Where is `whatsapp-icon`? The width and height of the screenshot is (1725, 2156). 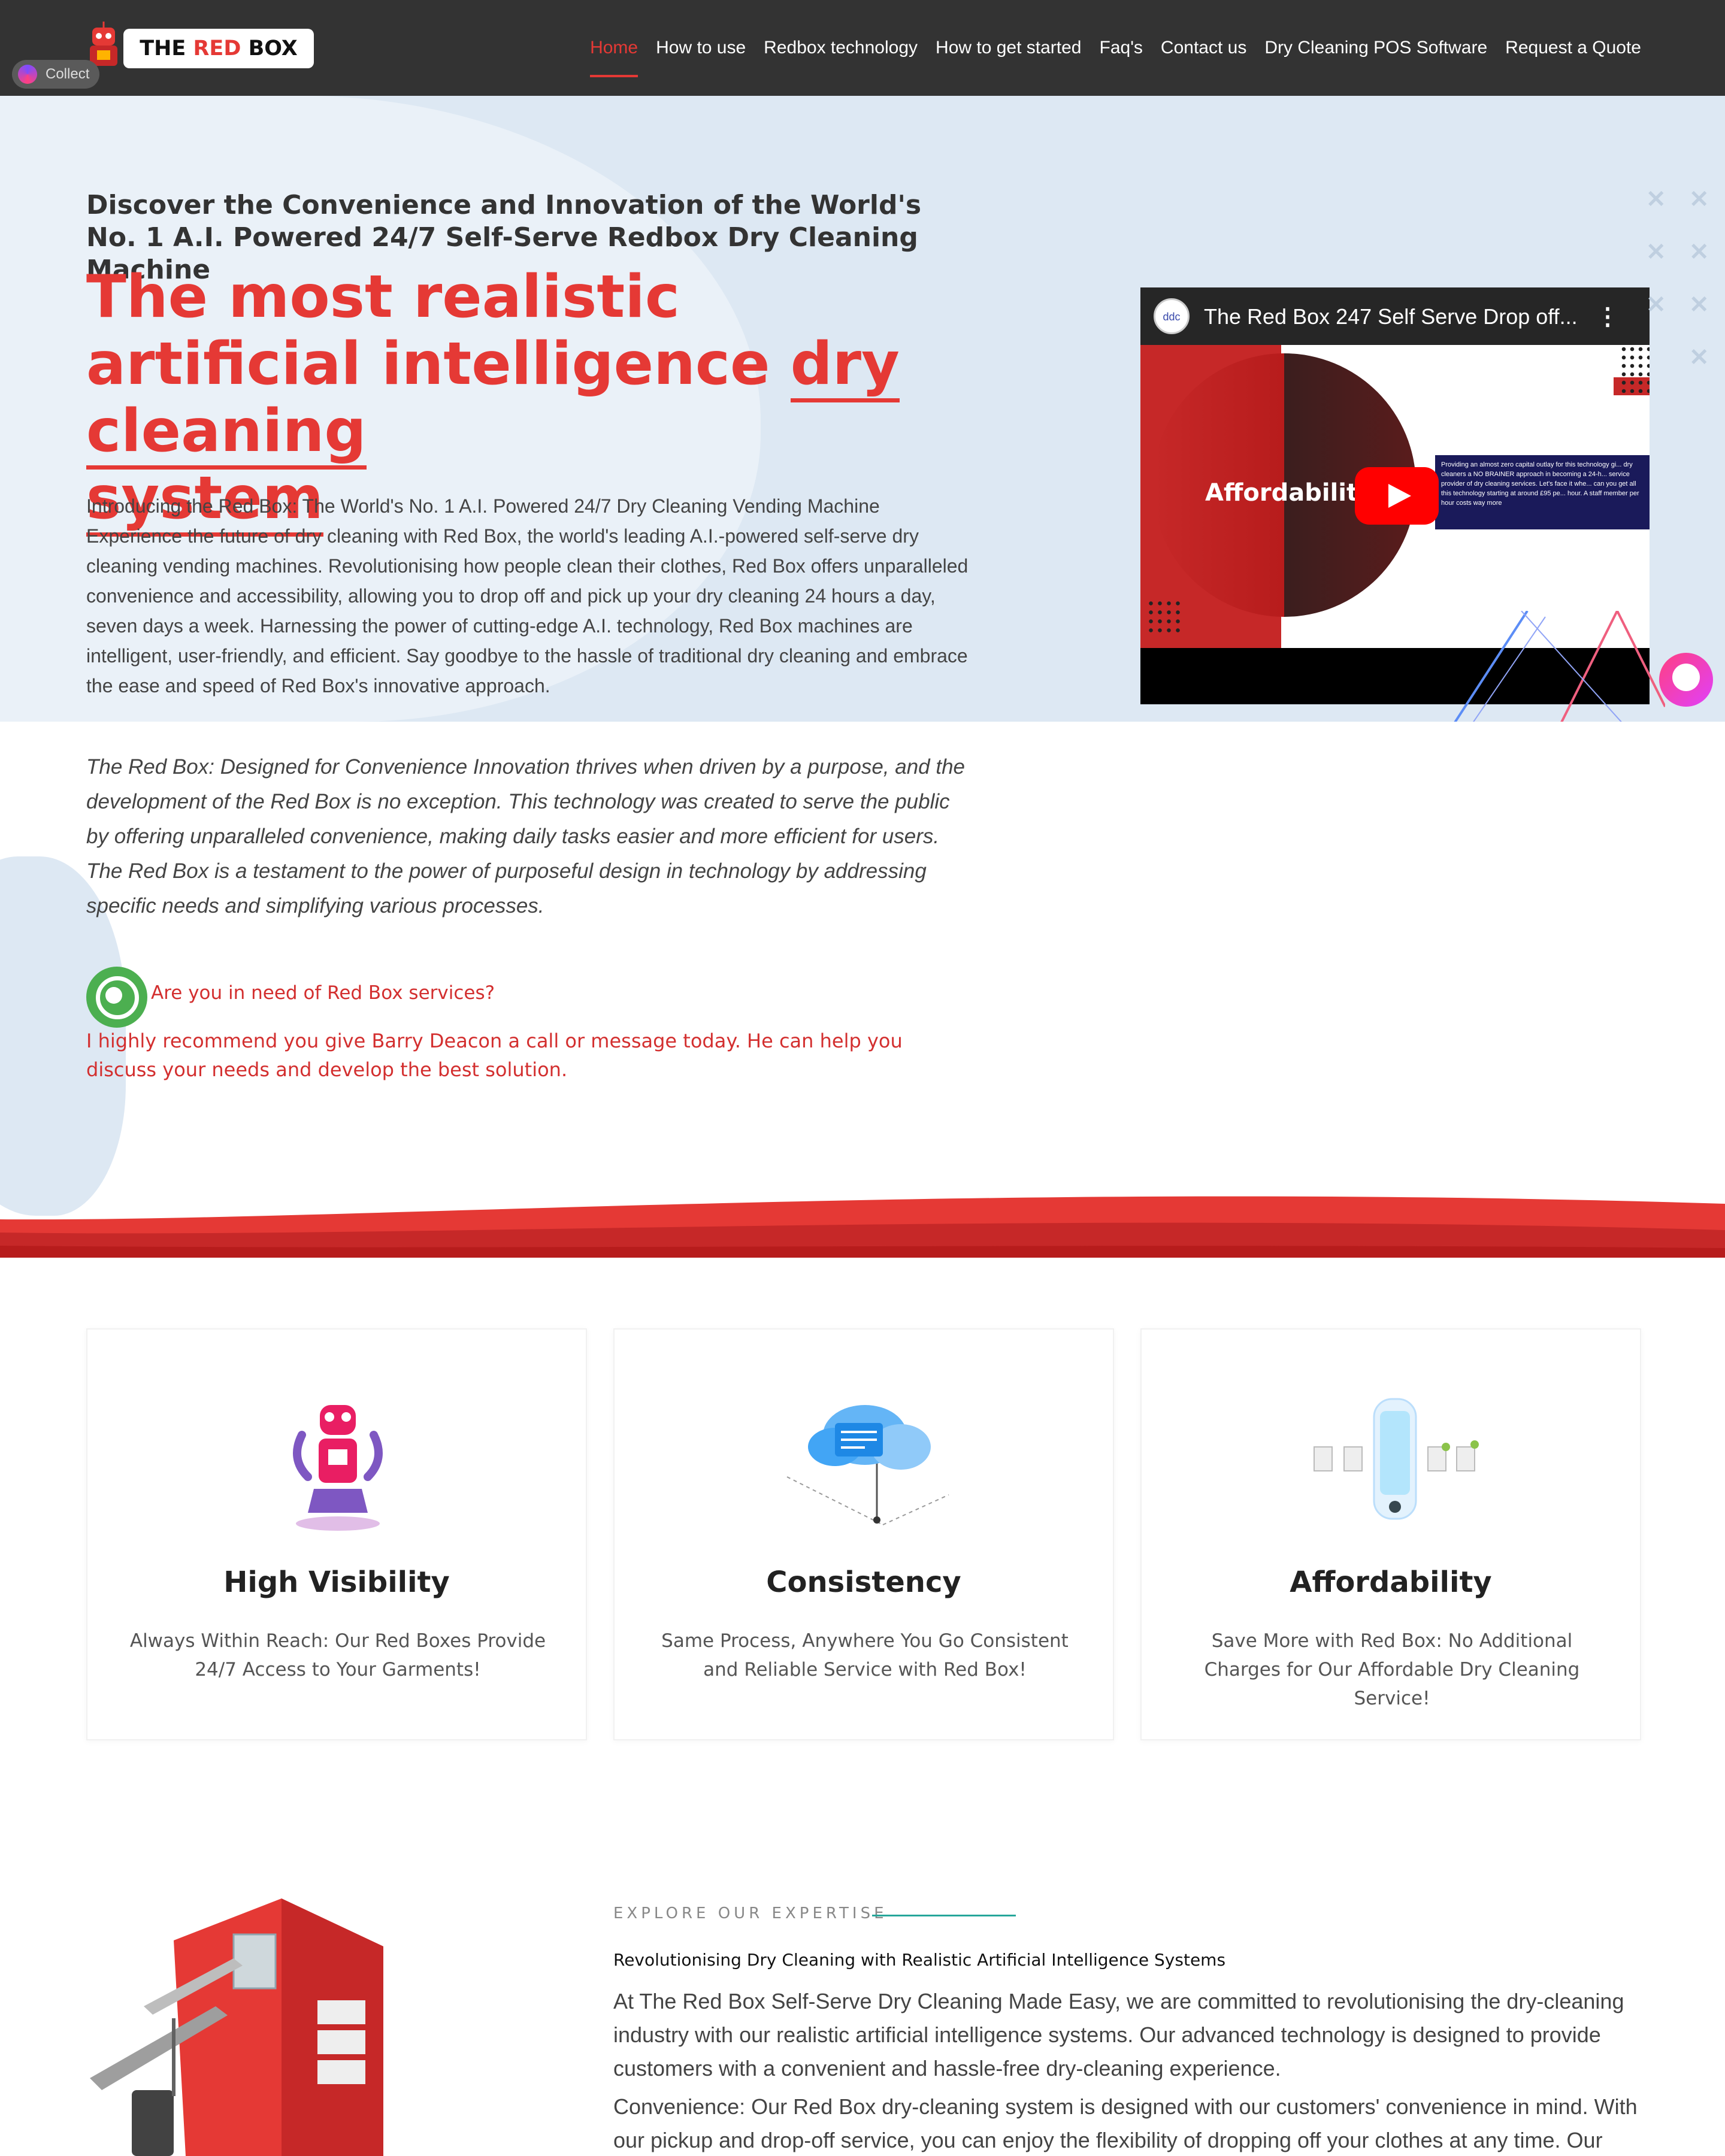 whatsapp-icon is located at coordinates (116, 998).